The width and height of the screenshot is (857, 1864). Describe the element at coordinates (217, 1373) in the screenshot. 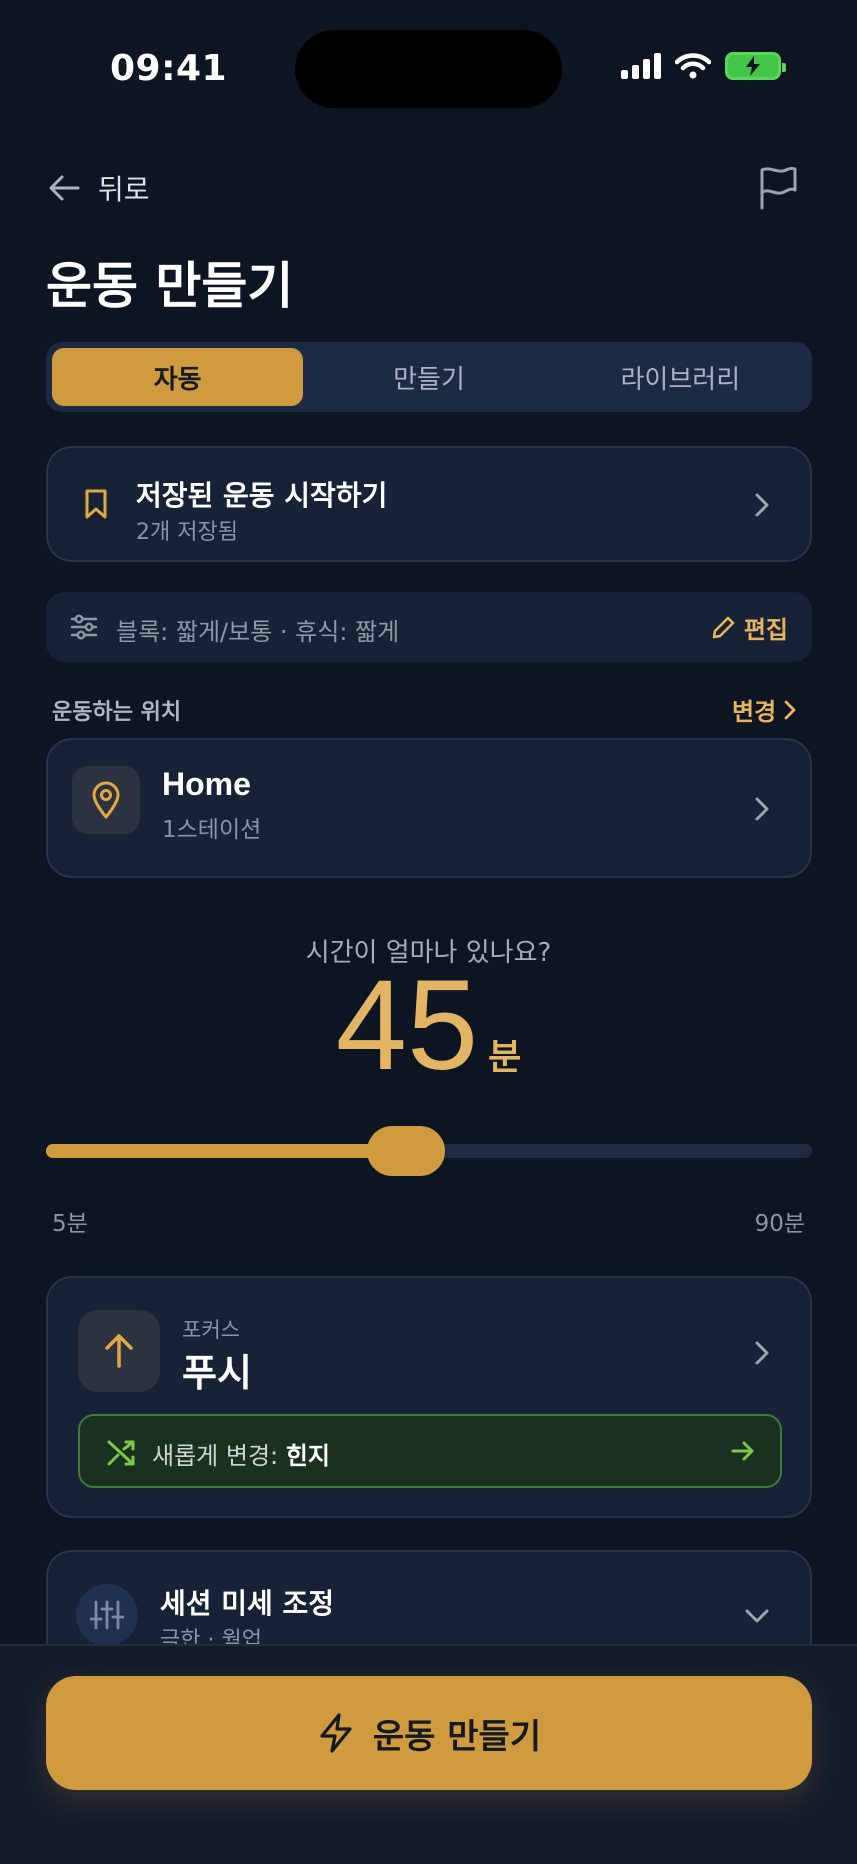

I see `focus-value: 푸시` at that location.